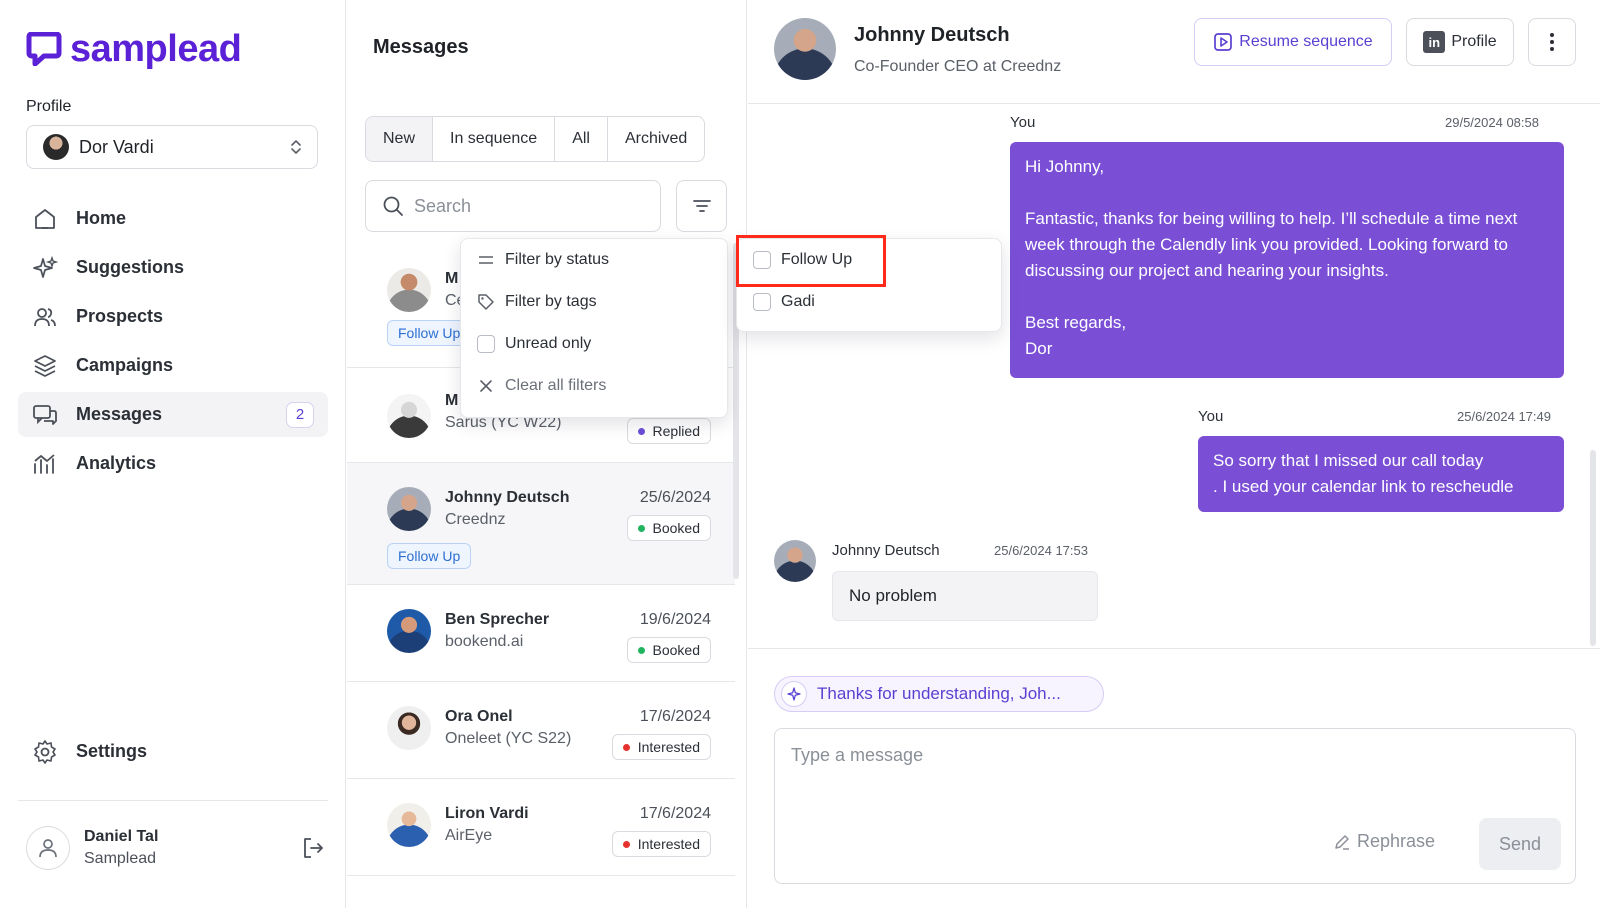  What do you see at coordinates (965, 596) in the screenshot?
I see `incoming-message: No problem` at bounding box center [965, 596].